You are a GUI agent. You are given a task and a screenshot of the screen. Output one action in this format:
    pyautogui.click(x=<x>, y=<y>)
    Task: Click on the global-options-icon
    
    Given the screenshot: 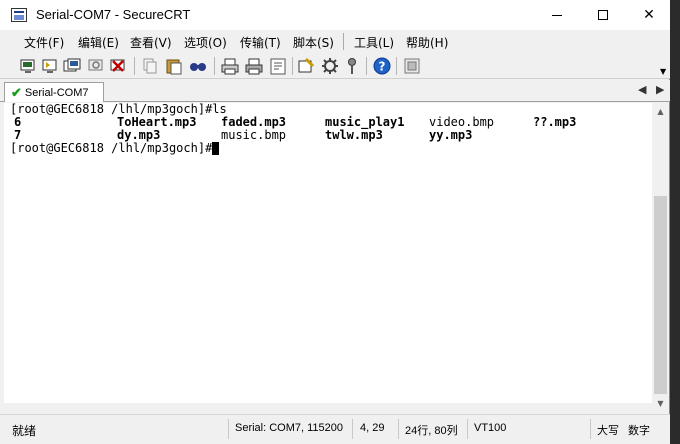 What is the action you would take?
    pyautogui.click(x=330, y=66)
    